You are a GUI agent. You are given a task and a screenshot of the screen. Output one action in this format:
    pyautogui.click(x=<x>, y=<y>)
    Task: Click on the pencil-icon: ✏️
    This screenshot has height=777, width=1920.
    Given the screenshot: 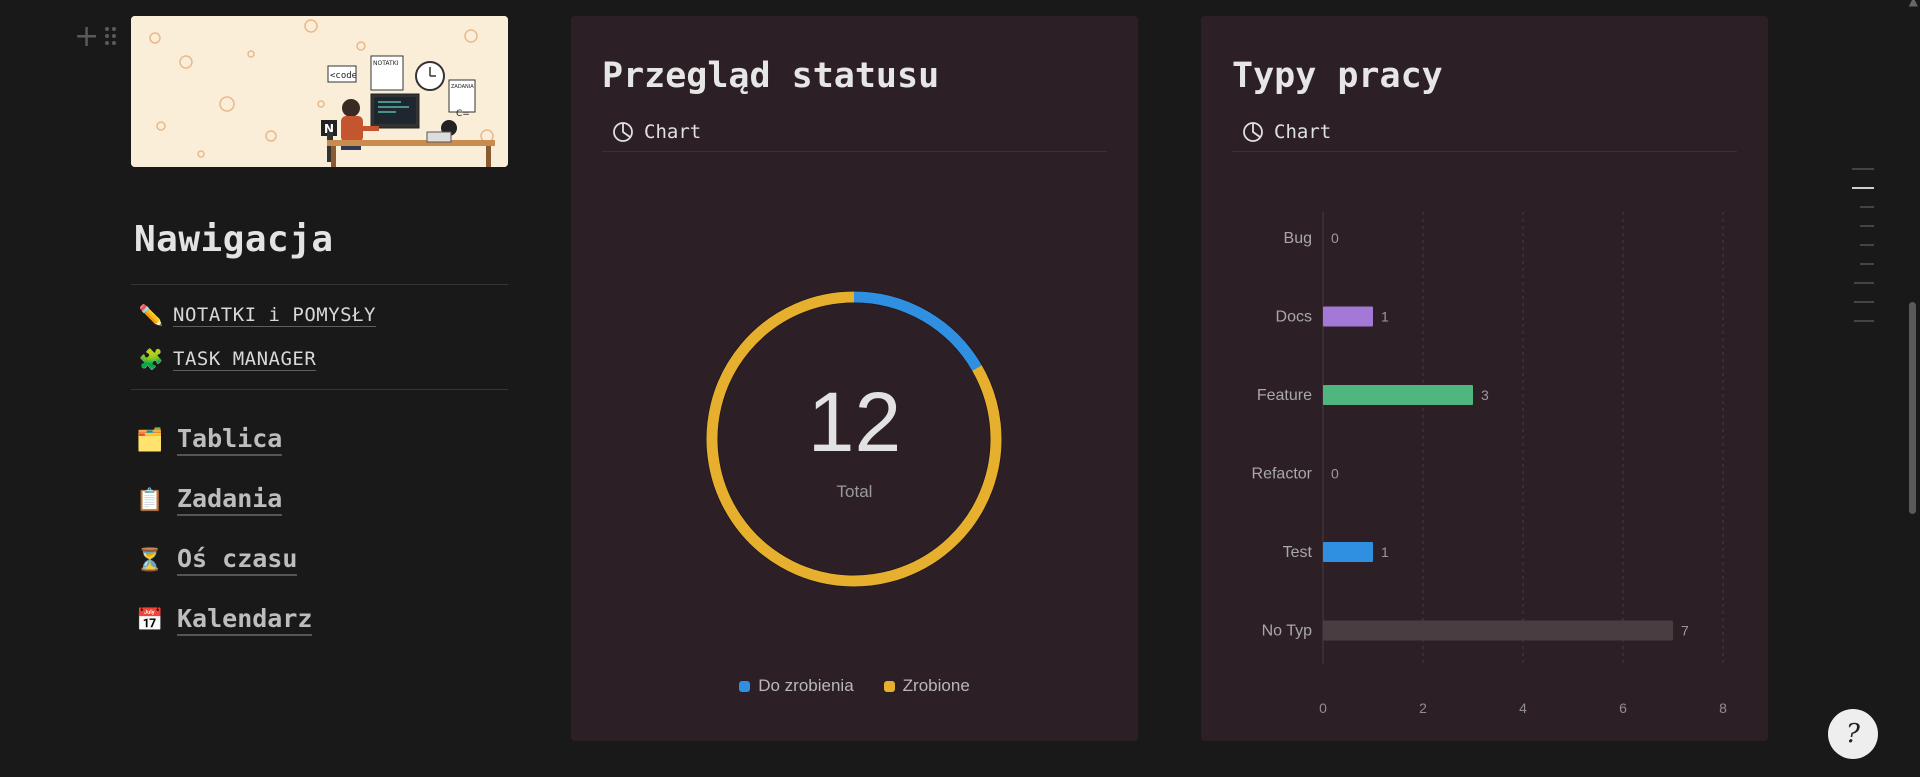 What is the action you would take?
    pyautogui.click(x=151, y=315)
    